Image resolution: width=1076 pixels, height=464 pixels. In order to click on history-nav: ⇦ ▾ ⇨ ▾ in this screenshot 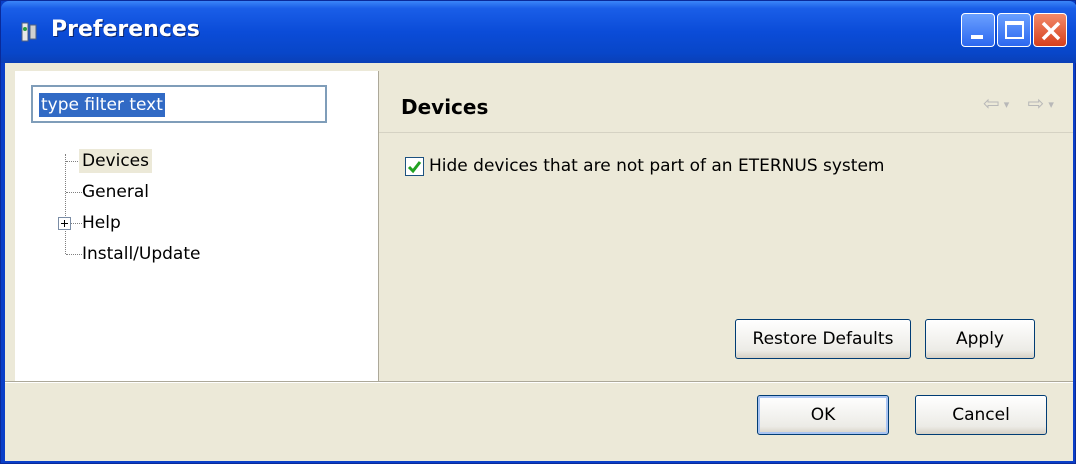, I will do `click(1020, 103)`.